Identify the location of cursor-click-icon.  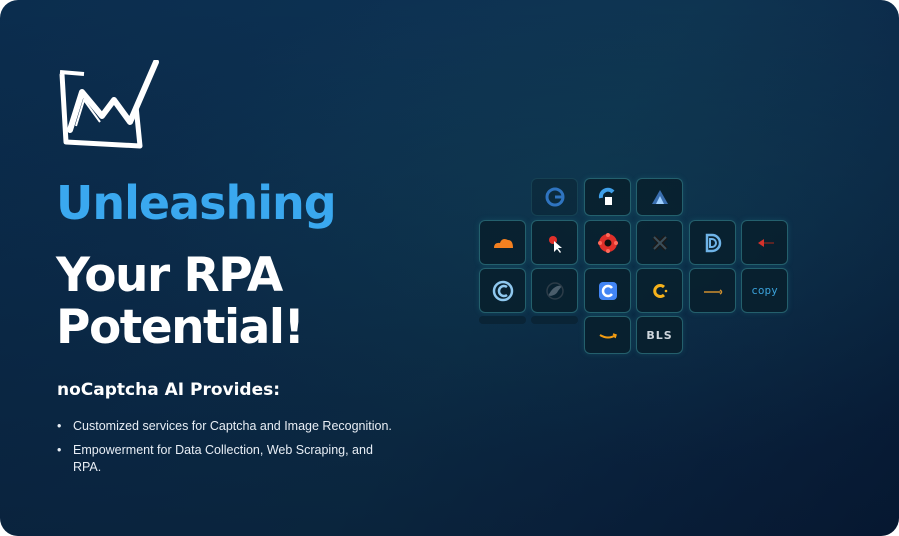
(555, 244).